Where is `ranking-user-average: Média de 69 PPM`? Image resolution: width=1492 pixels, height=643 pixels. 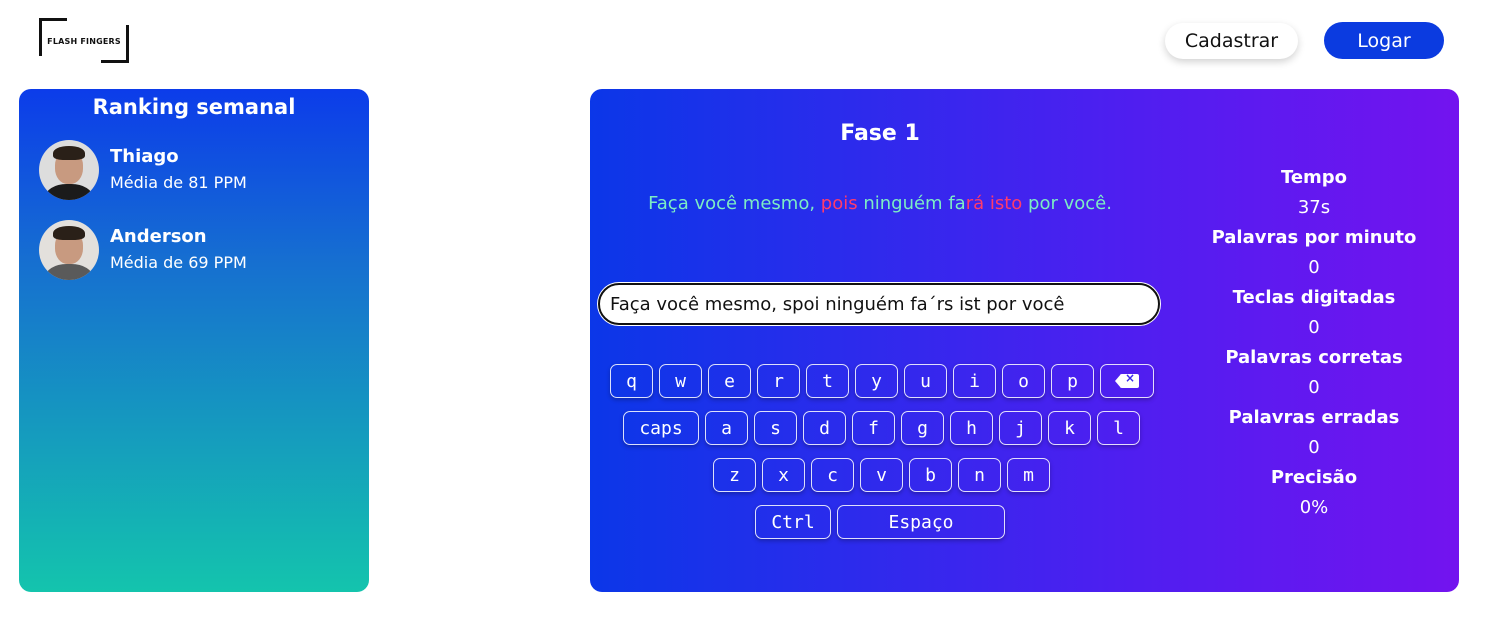 ranking-user-average: Média de 69 PPM is located at coordinates (178, 262).